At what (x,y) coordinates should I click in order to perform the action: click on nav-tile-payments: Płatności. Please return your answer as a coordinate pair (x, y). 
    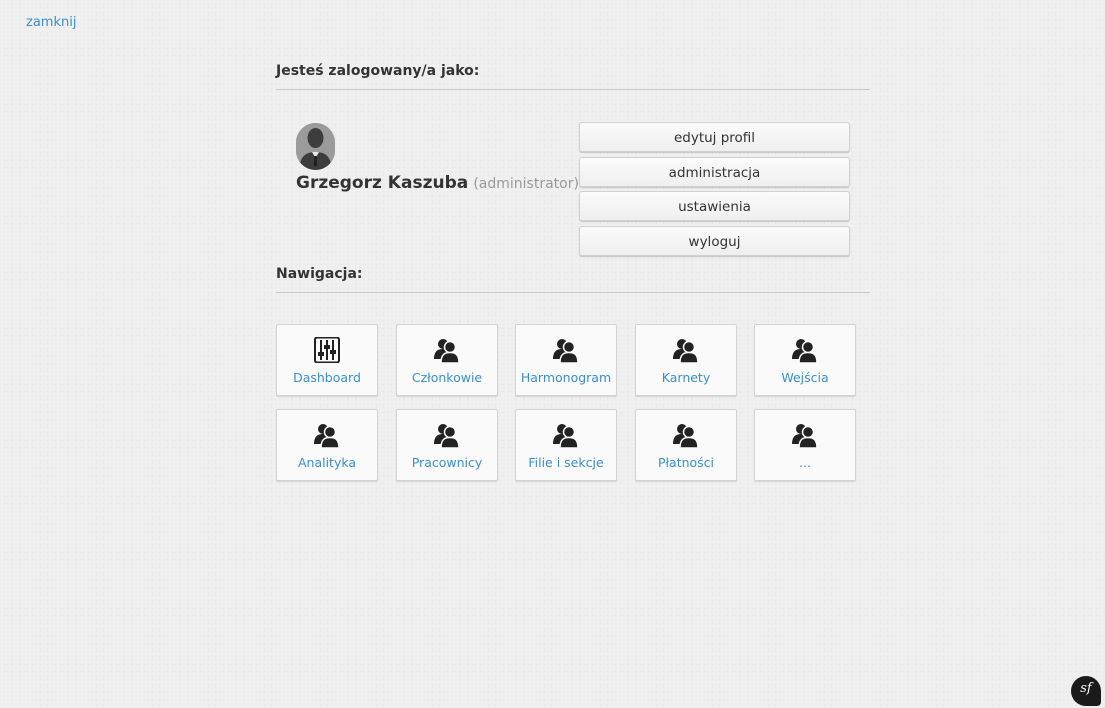
    Looking at the image, I should click on (686, 445).